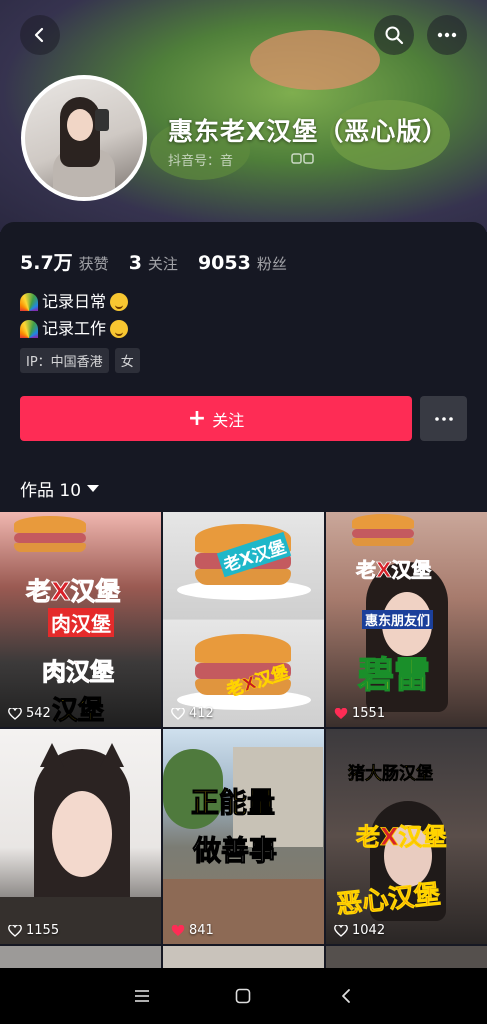  What do you see at coordinates (127, 360) in the screenshot?
I see `gender-tag: 女` at bounding box center [127, 360].